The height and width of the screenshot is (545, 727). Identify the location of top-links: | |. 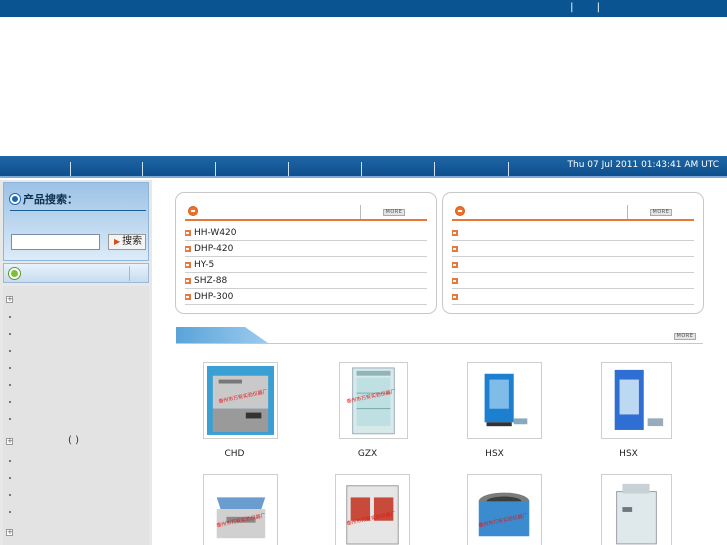
(590, 7).